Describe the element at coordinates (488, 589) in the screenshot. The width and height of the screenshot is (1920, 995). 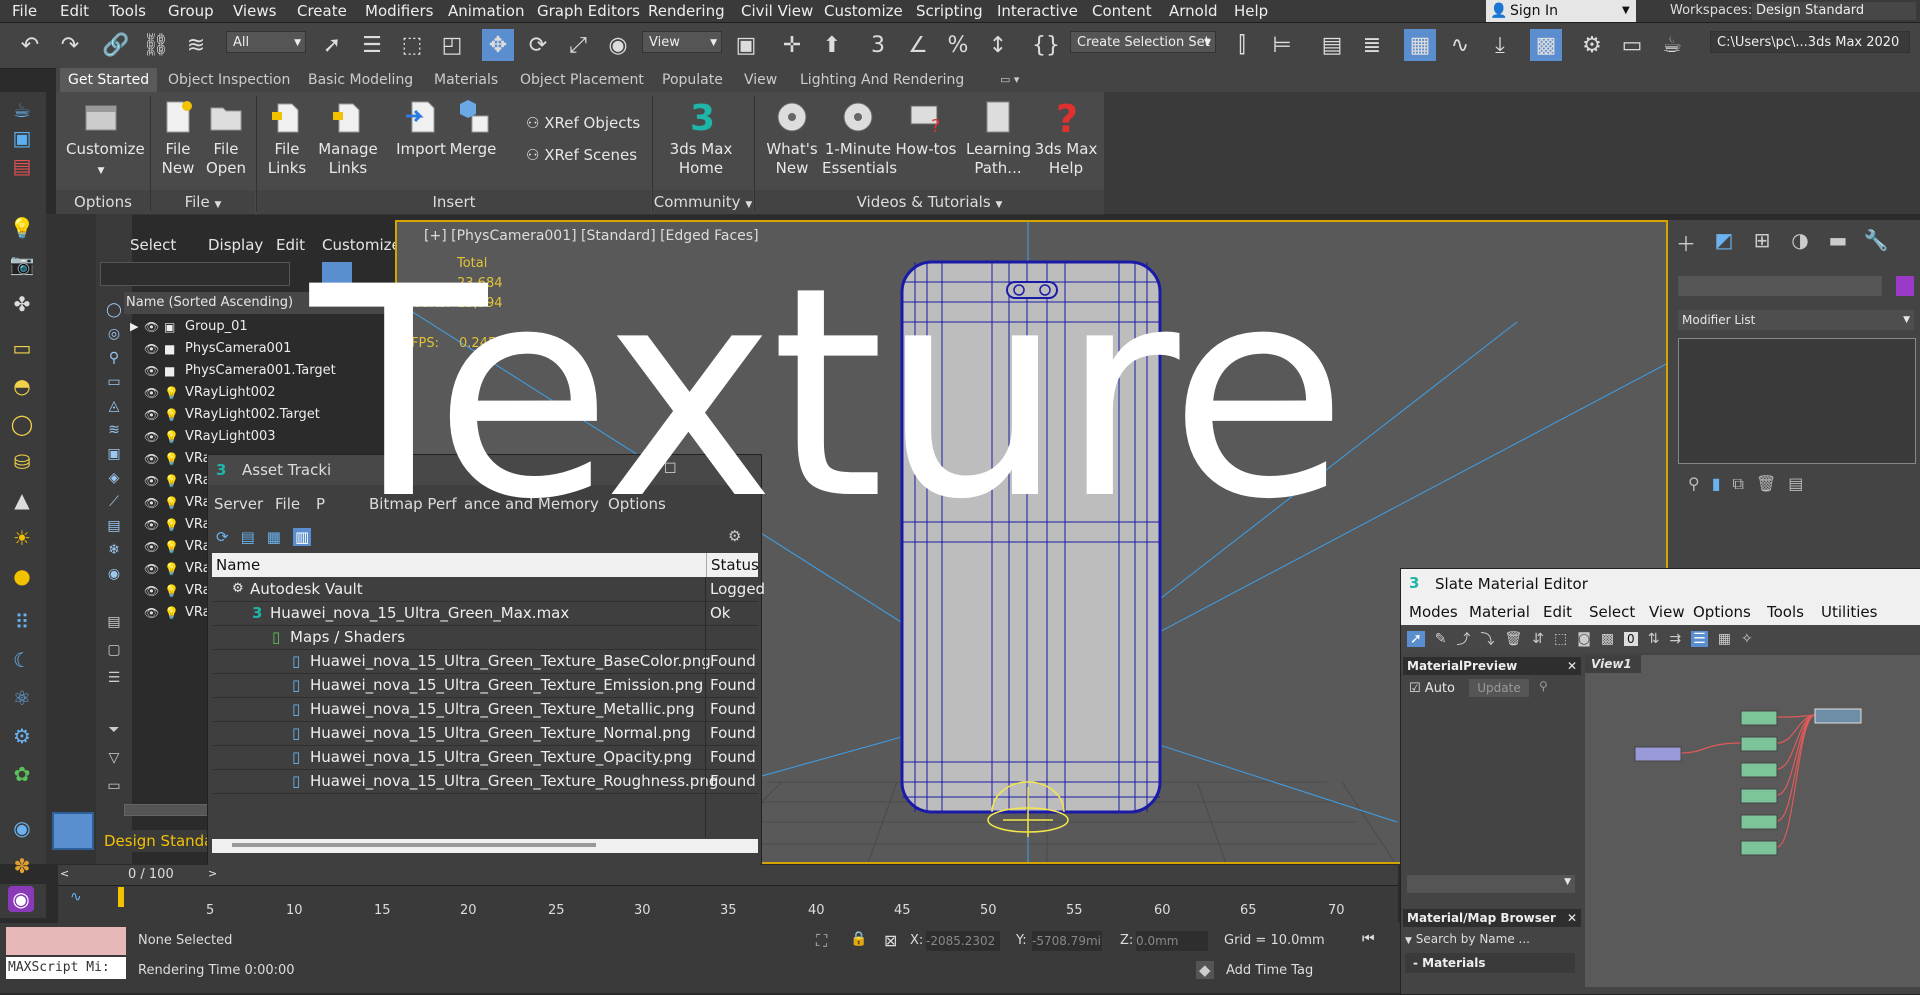
I see `table-row: ⚙ Autodesk Vault Logged` at that location.